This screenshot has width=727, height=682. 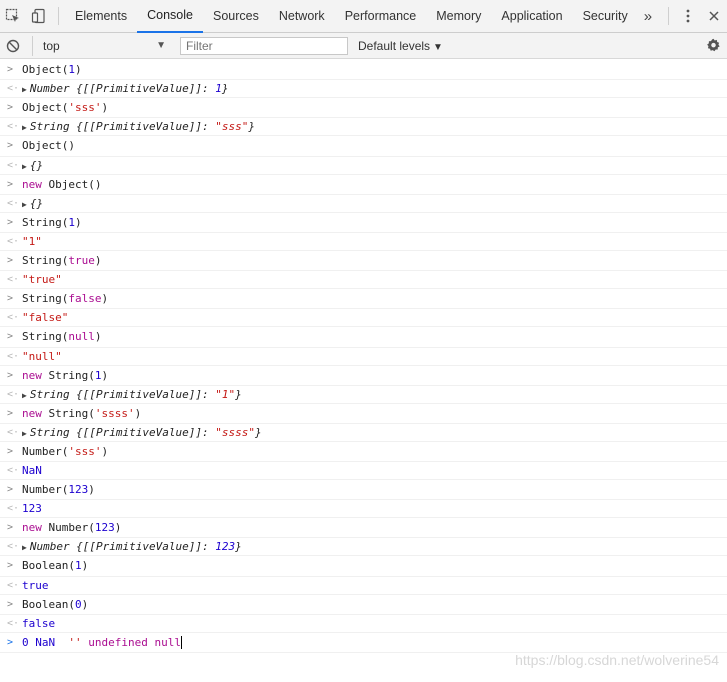 What do you see at coordinates (363, 318) in the screenshot?
I see `console-output-row: <· "false"` at bounding box center [363, 318].